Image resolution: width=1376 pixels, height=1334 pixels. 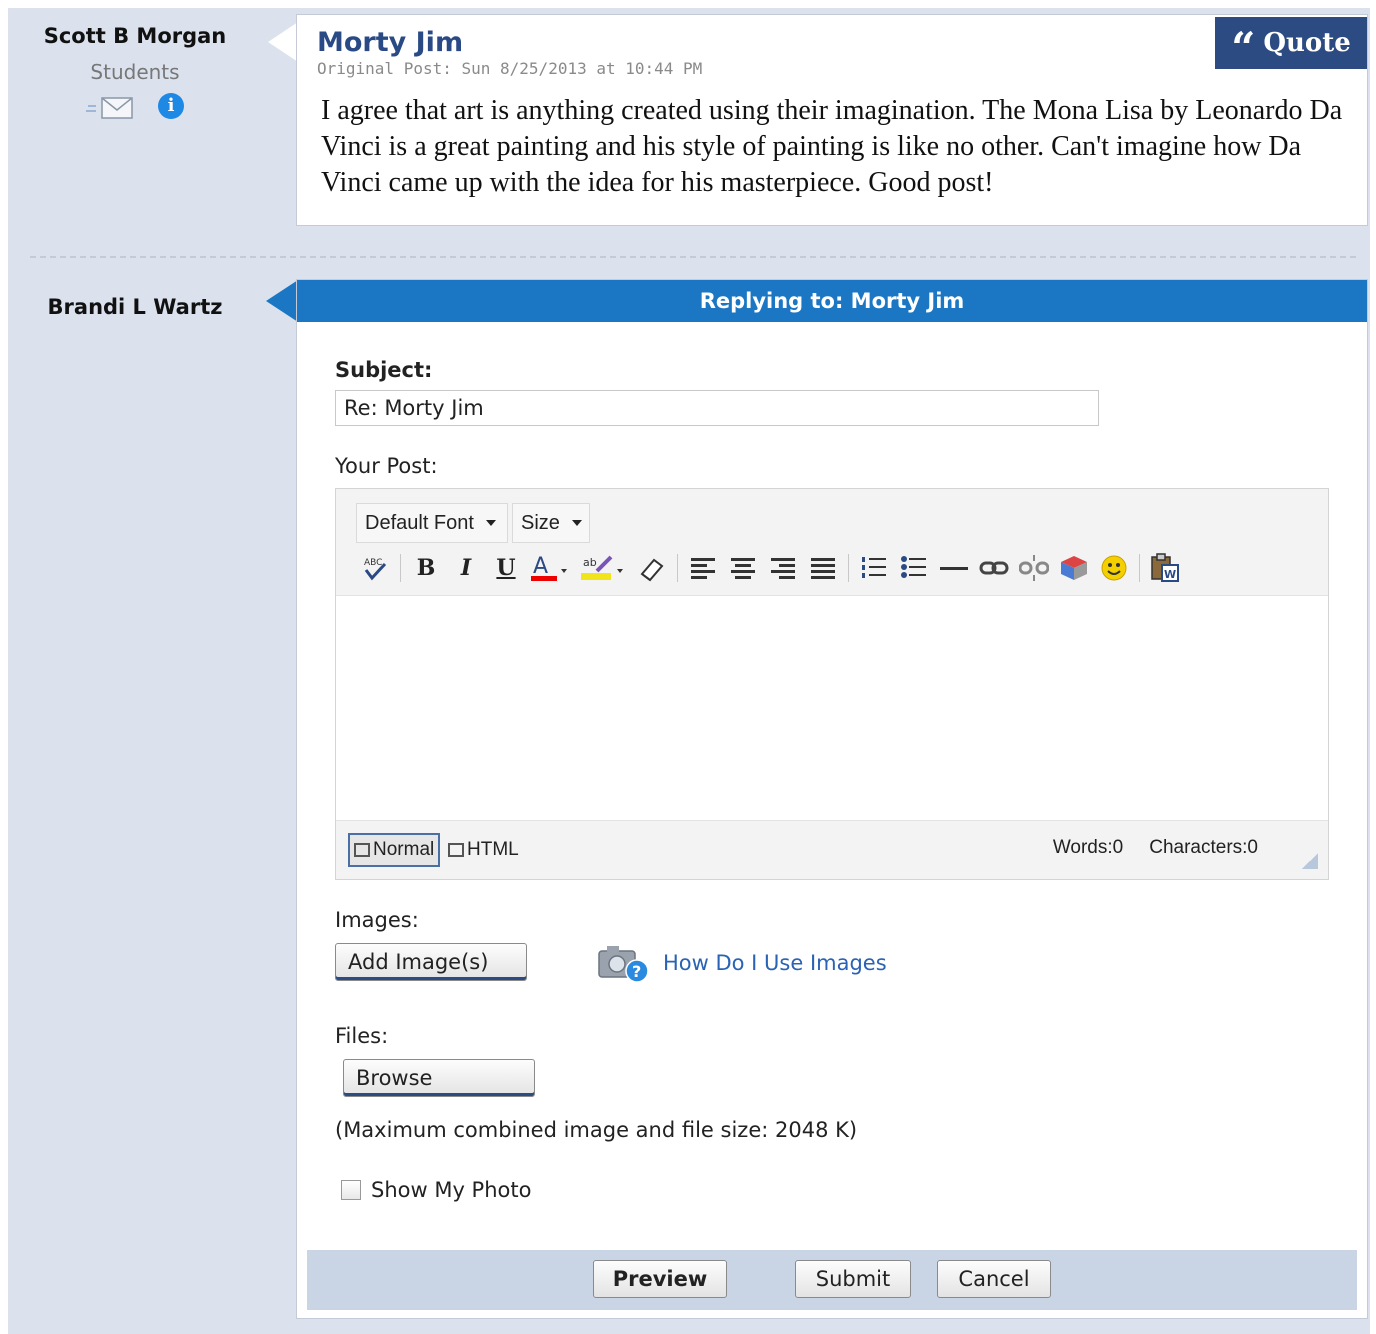 I want to click on original-author-role: Students, so click(x=135, y=72).